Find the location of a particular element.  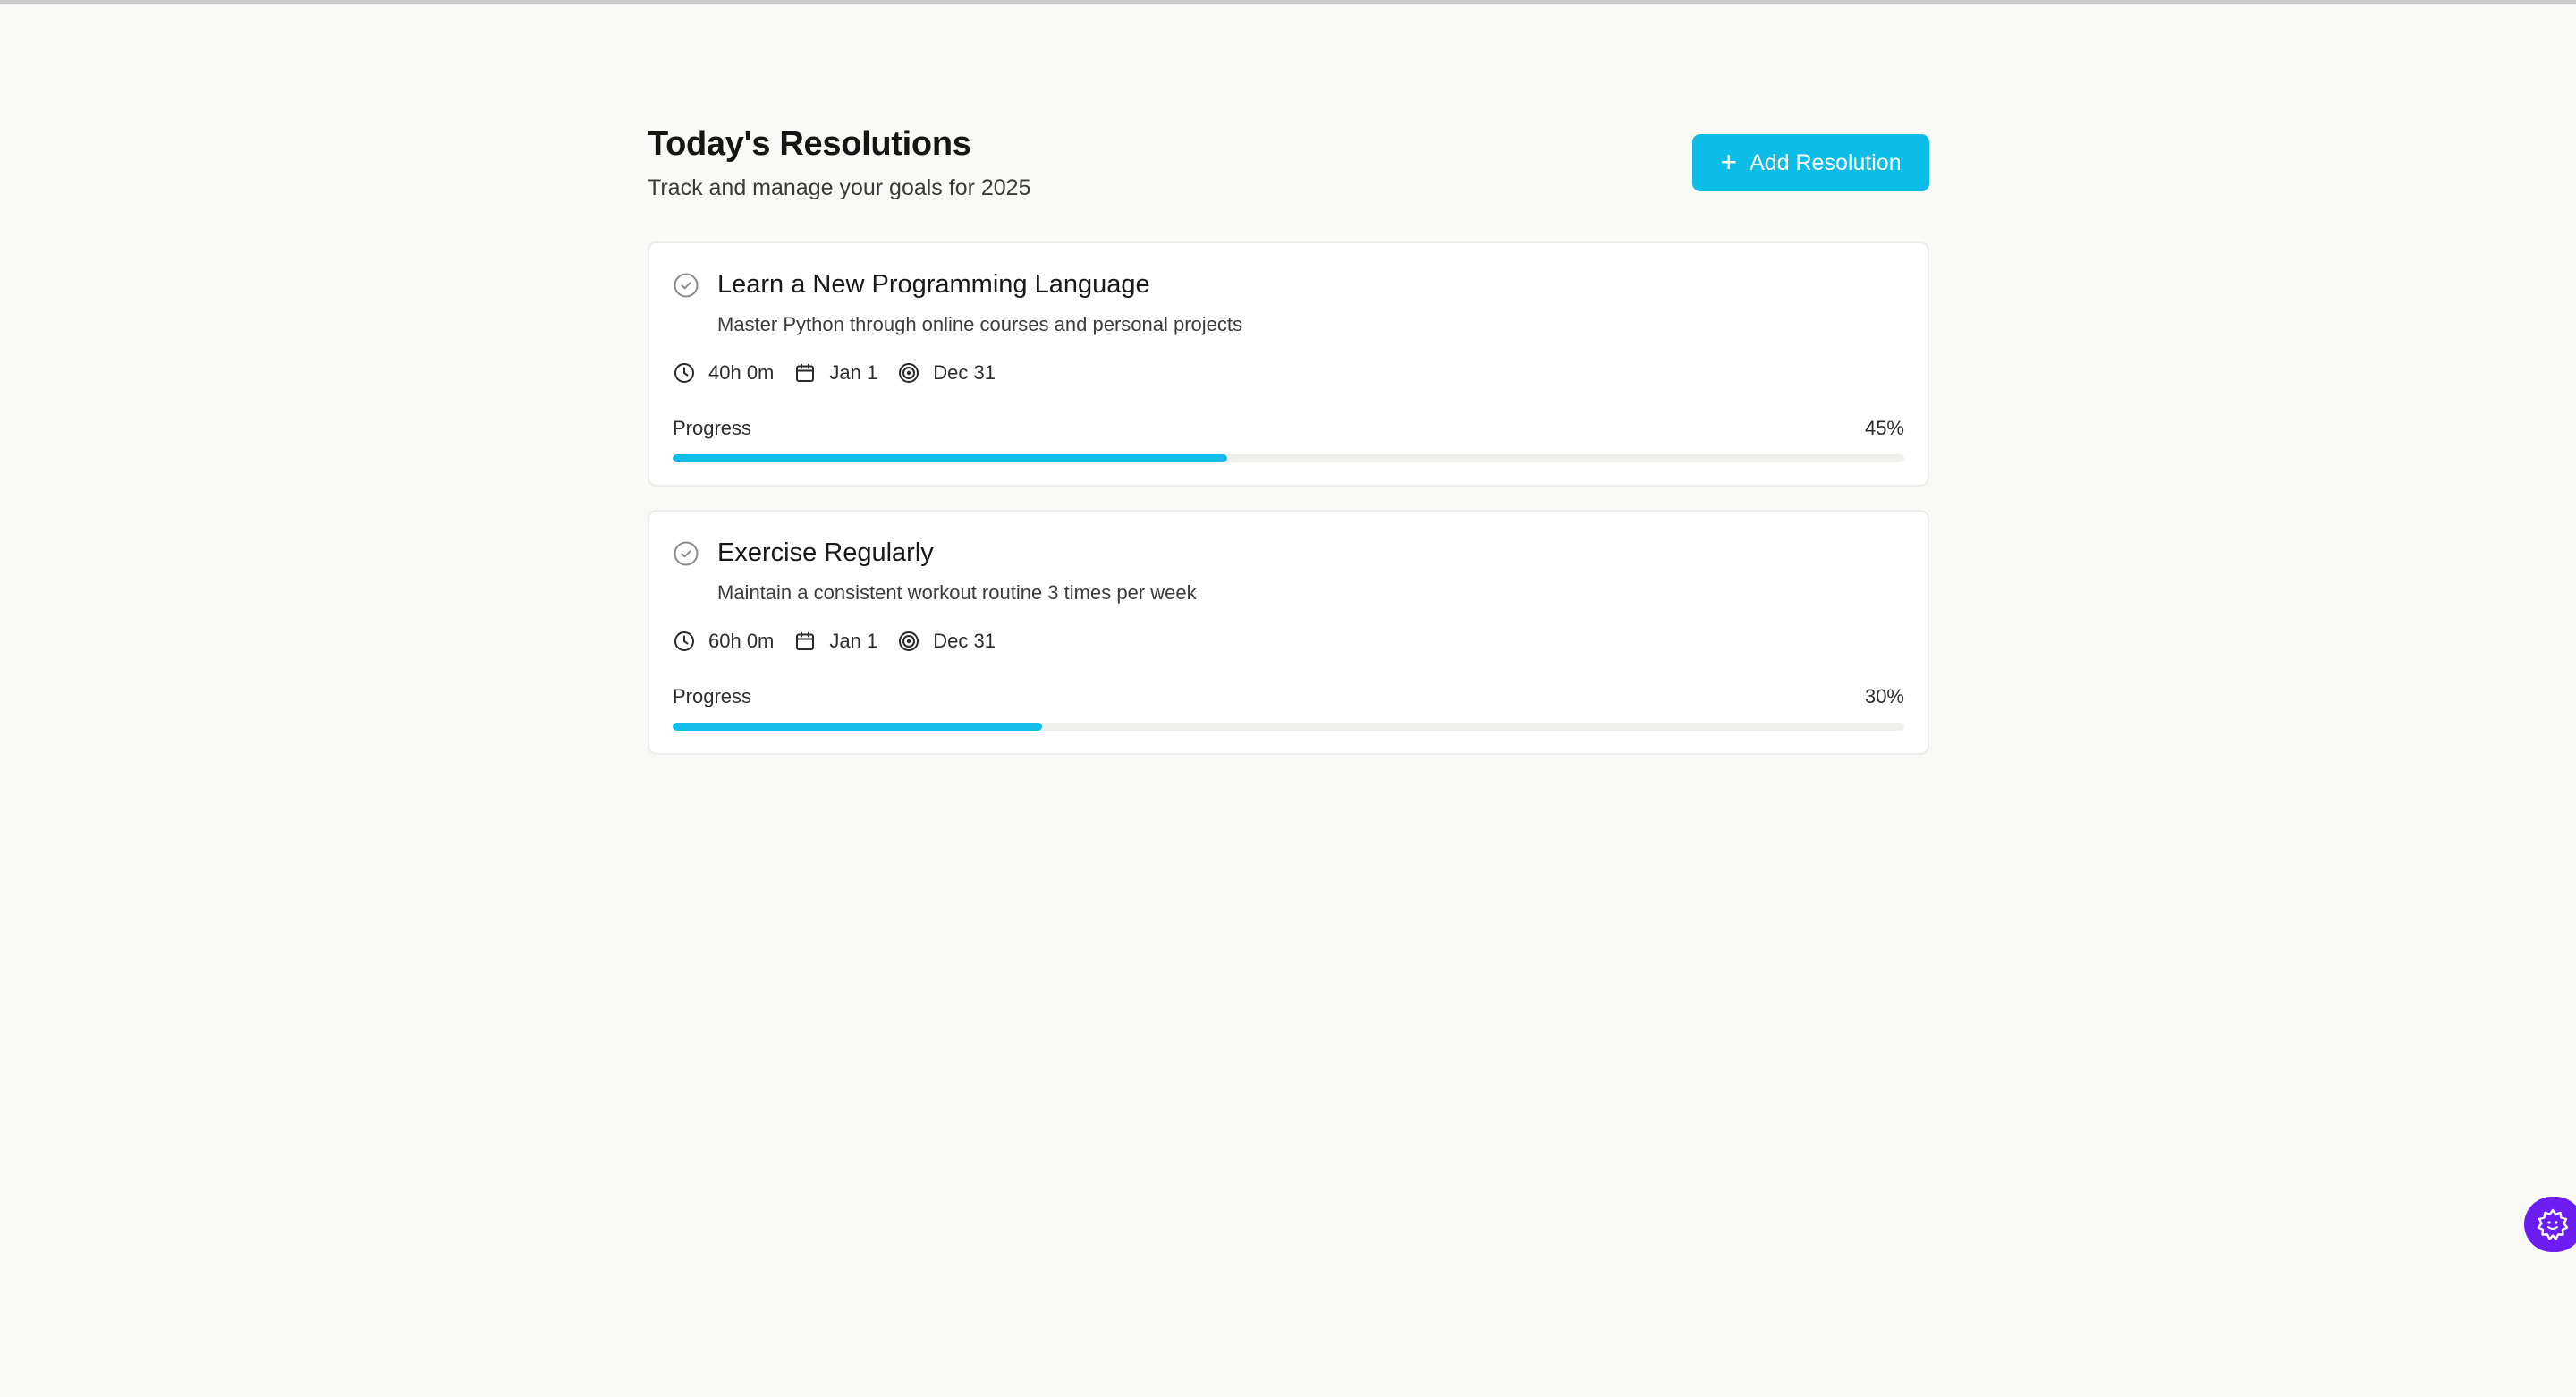

add-resolution-label: Add Resolution is located at coordinates (1826, 162).